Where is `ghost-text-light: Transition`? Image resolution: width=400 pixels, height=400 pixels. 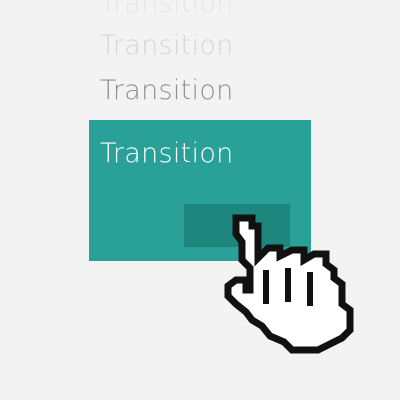 ghost-text-light: Transition is located at coordinates (167, 45).